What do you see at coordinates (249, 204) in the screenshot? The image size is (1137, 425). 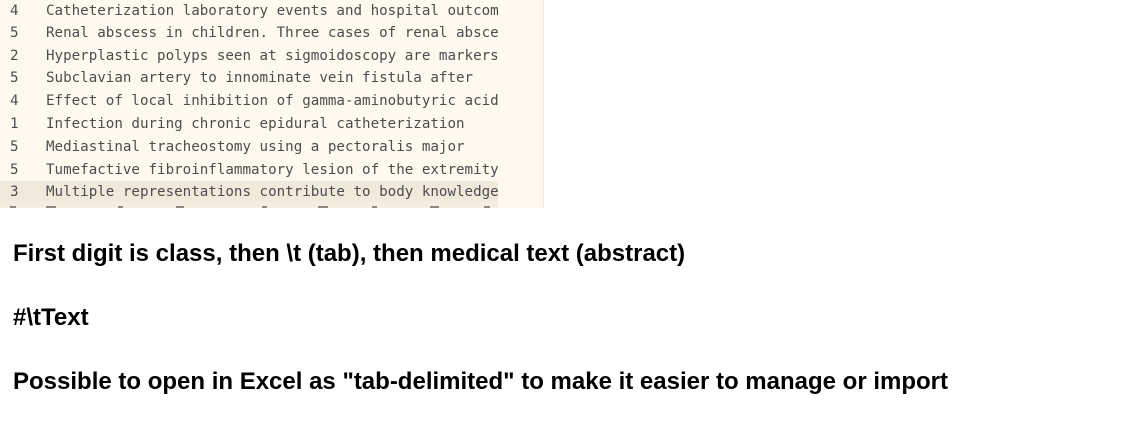 I see `file-line-cut-off` at bounding box center [249, 204].